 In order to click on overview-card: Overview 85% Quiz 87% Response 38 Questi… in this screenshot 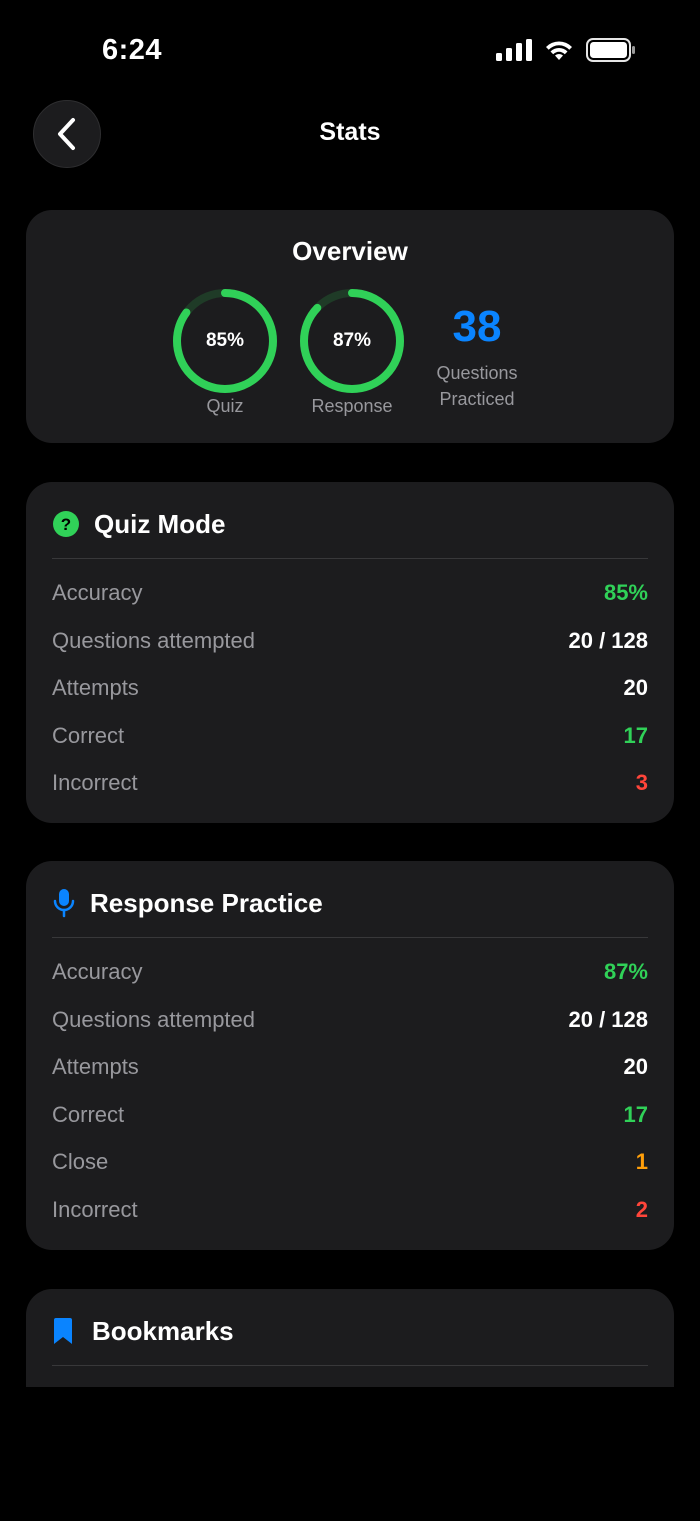, I will do `click(350, 326)`.